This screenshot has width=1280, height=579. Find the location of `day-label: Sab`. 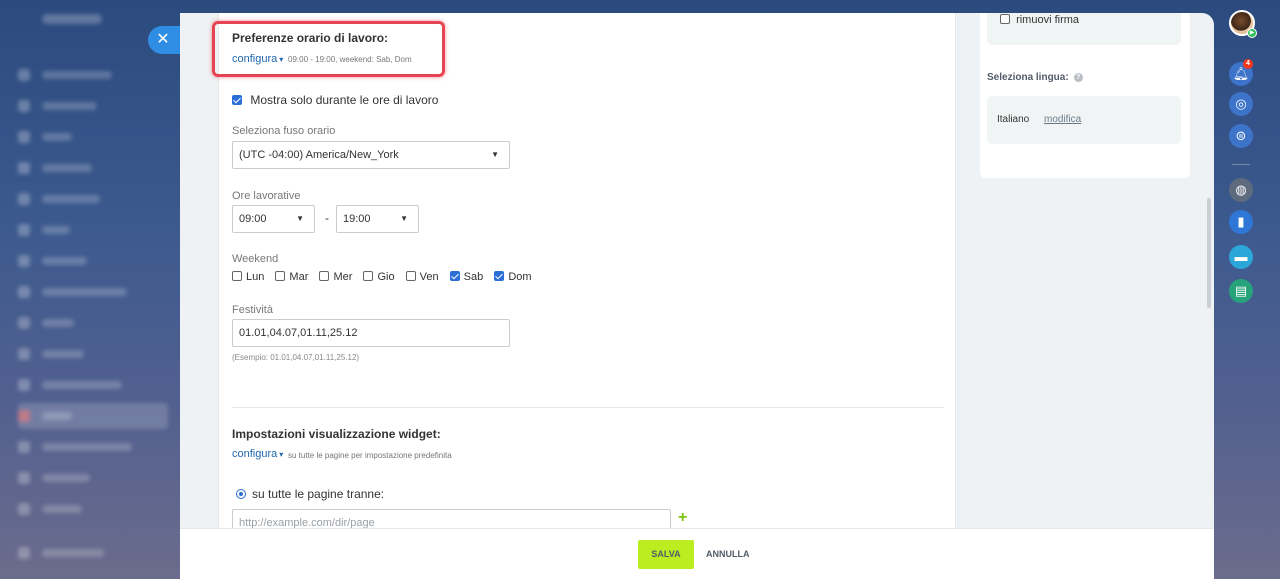

day-label: Sab is located at coordinates (473, 277).